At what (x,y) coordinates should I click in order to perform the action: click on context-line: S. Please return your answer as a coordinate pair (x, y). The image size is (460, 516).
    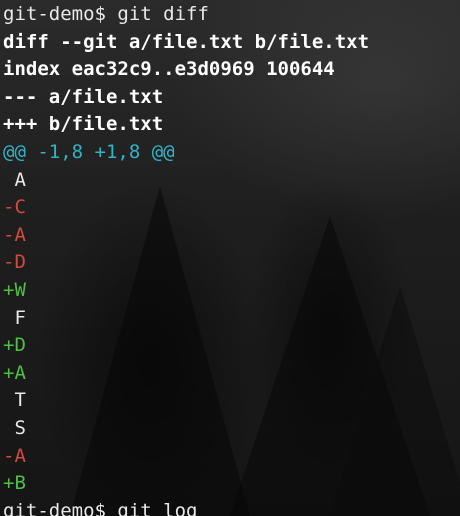
    Looking at the image, I should click on (14, 427).